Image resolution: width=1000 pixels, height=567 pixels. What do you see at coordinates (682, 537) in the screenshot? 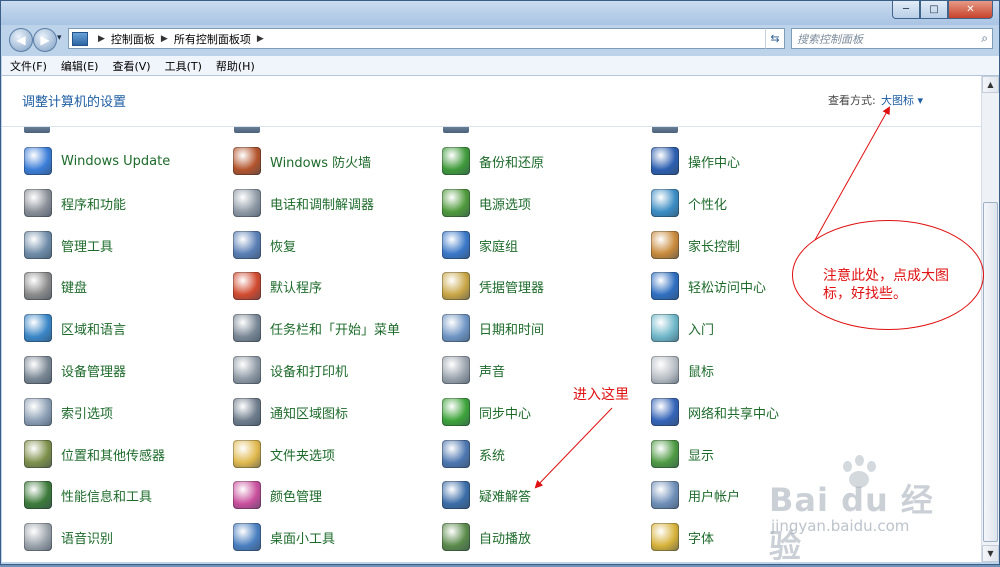
I see `control-panel-item: 字体` at bounding box center [682, 537].